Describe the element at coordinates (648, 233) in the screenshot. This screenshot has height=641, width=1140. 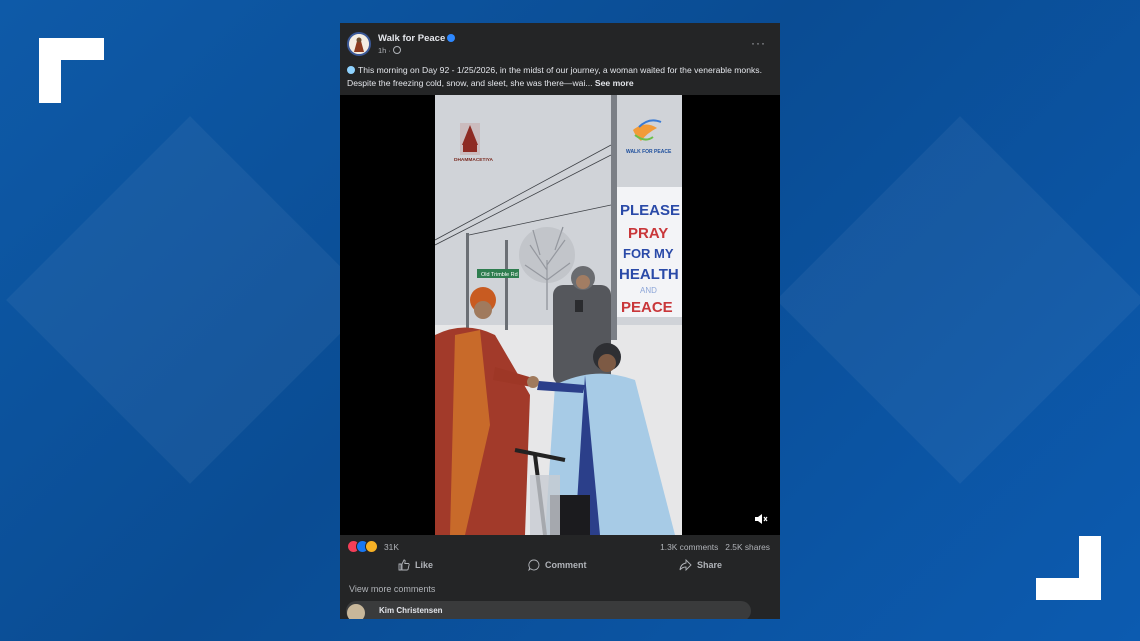
I see `sign-line-2: PRAY` at that location.